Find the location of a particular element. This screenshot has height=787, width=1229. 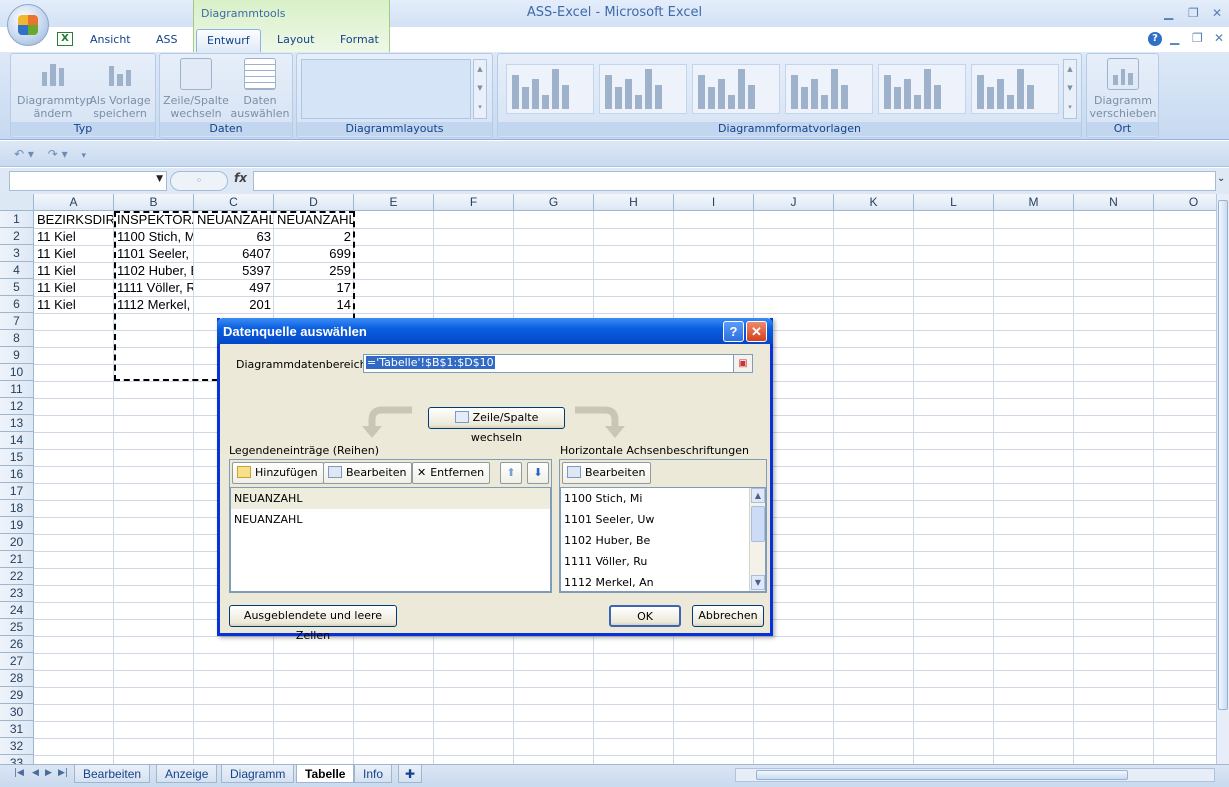

edit-axis-button: Bearbeiten is located at coordinates (607, 473).